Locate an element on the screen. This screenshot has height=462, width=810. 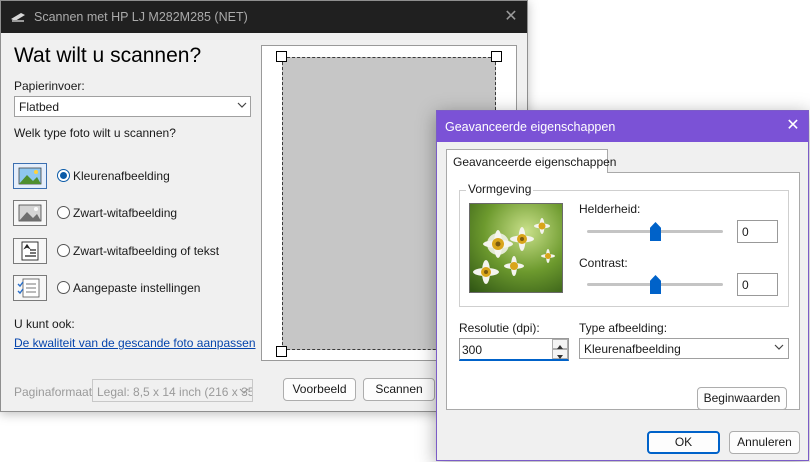
brightness-input: 0 is located at coordinates (757, 231).